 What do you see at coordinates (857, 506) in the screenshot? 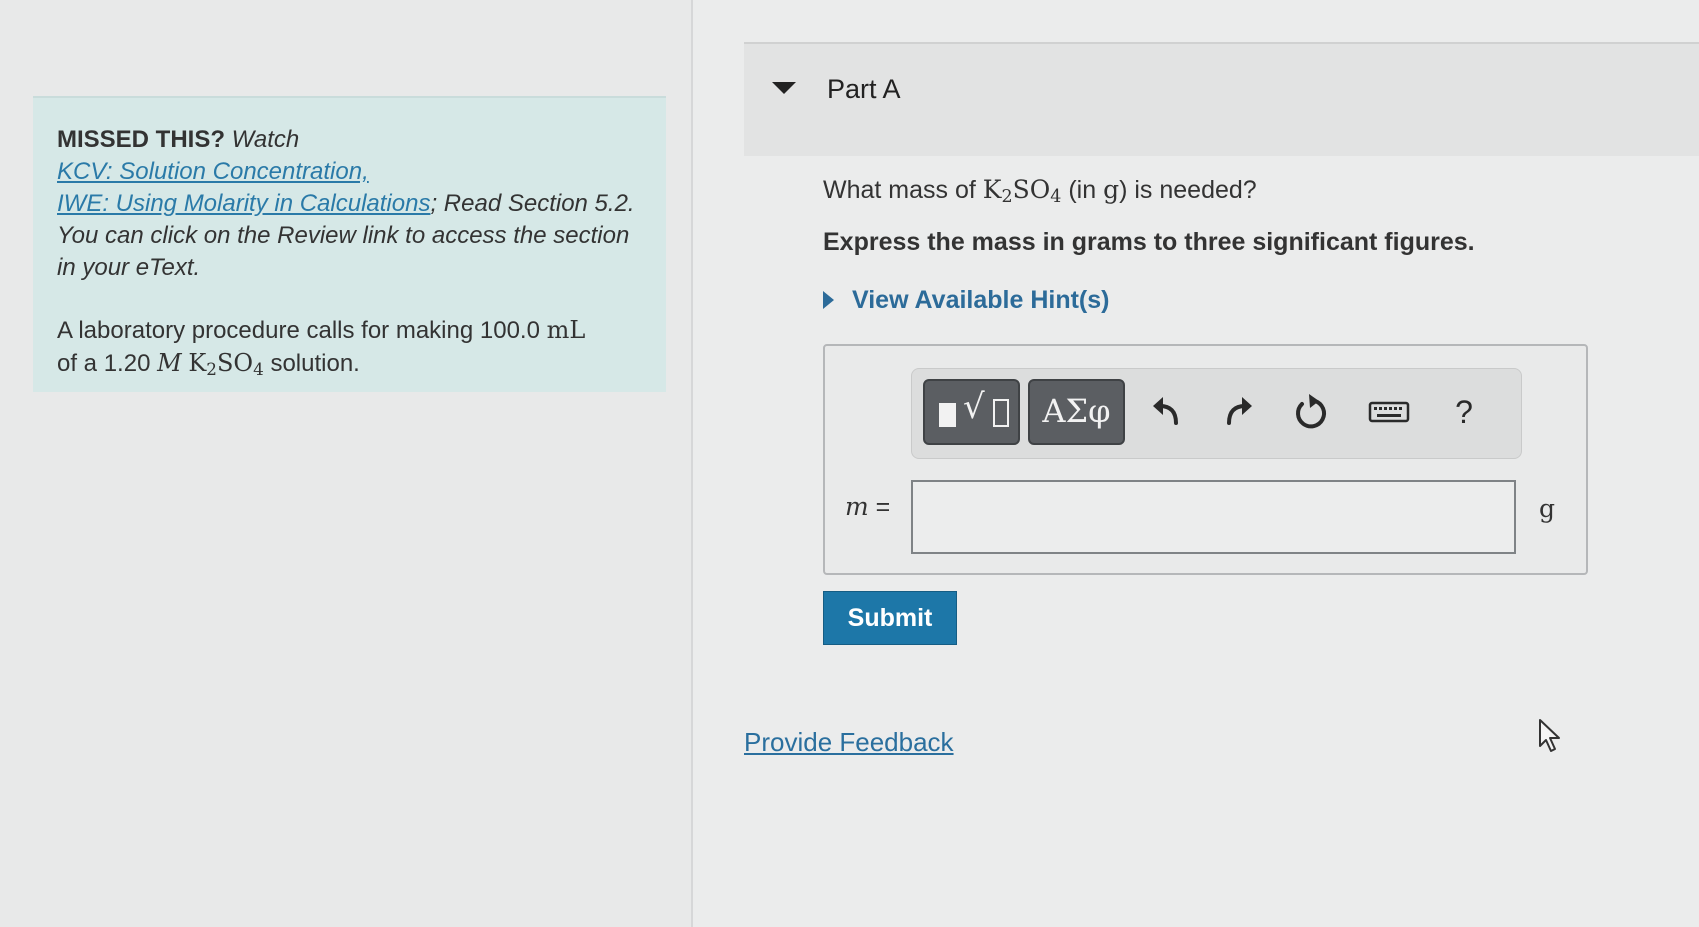
I see `variable-symbol: m` at bounding box center [857, 506].